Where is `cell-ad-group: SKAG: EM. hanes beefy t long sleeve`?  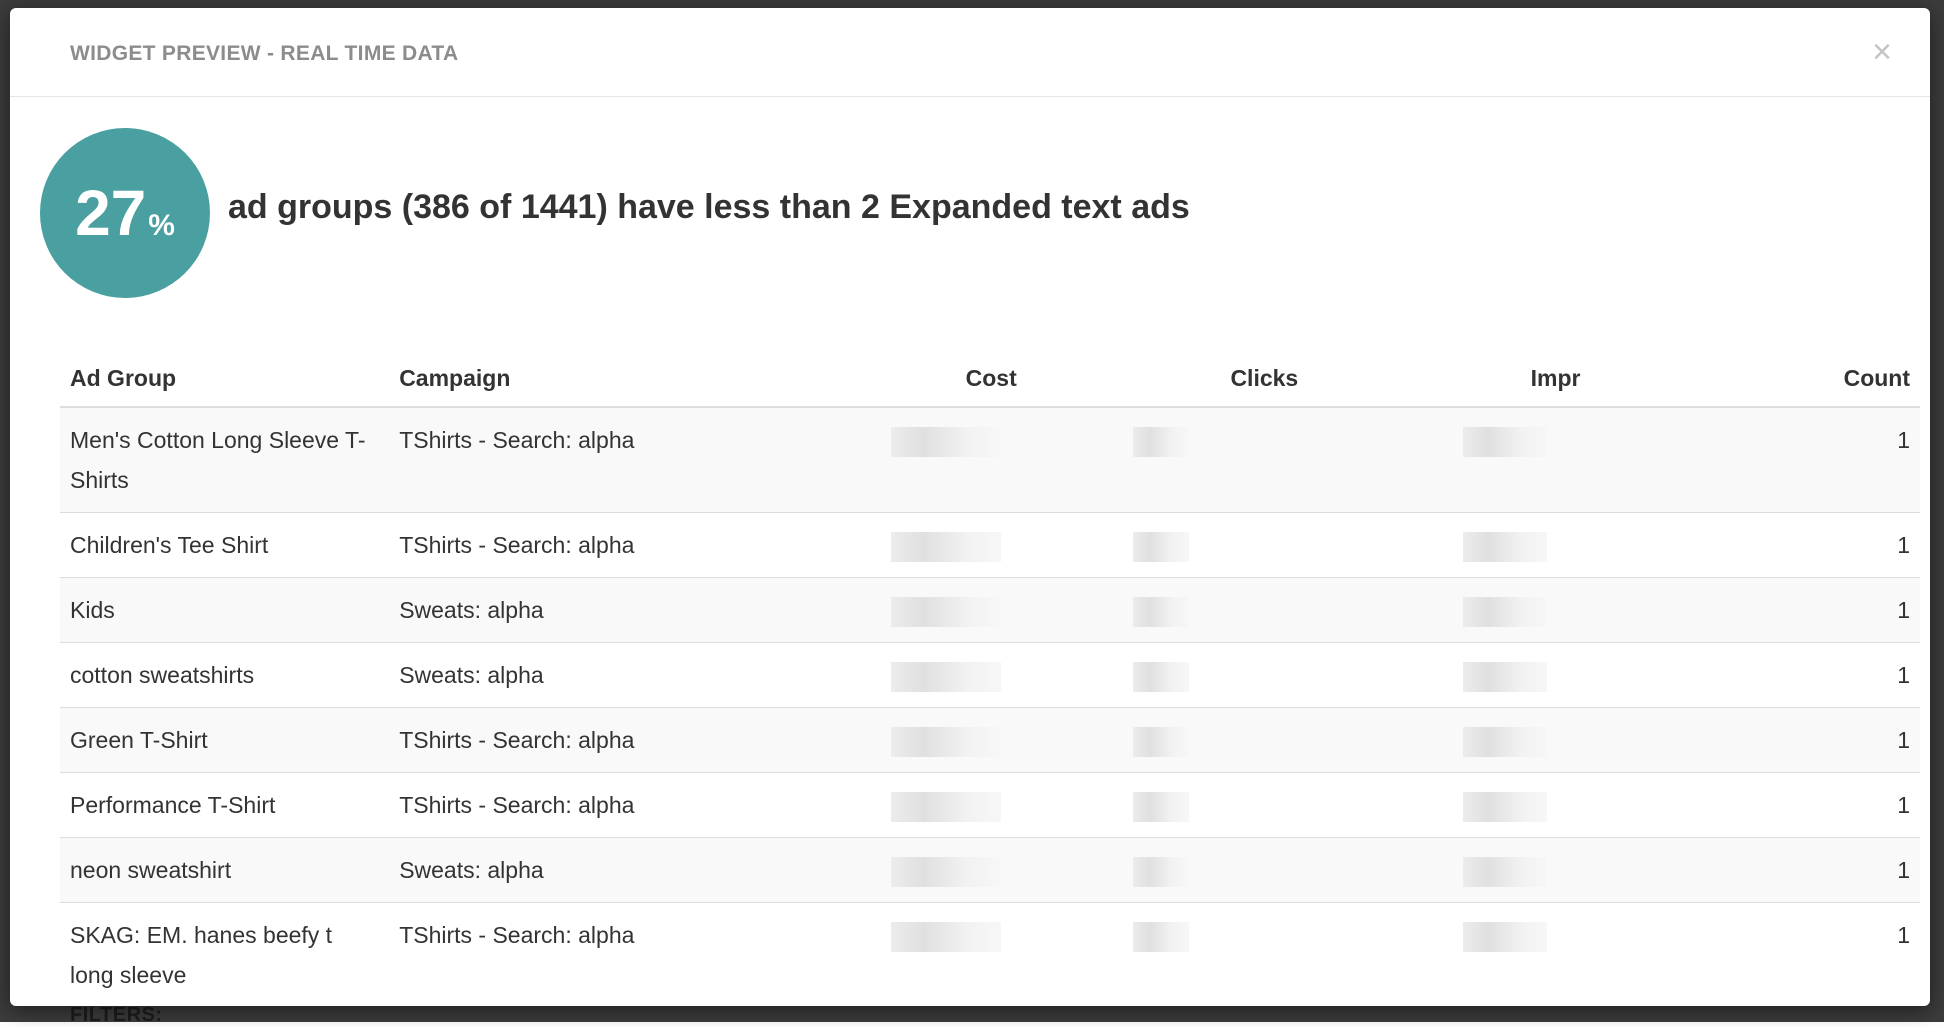
cell-ad-group: SKAG: EM. hanes beefy t long sleeve is located at coordinates (225, 954).